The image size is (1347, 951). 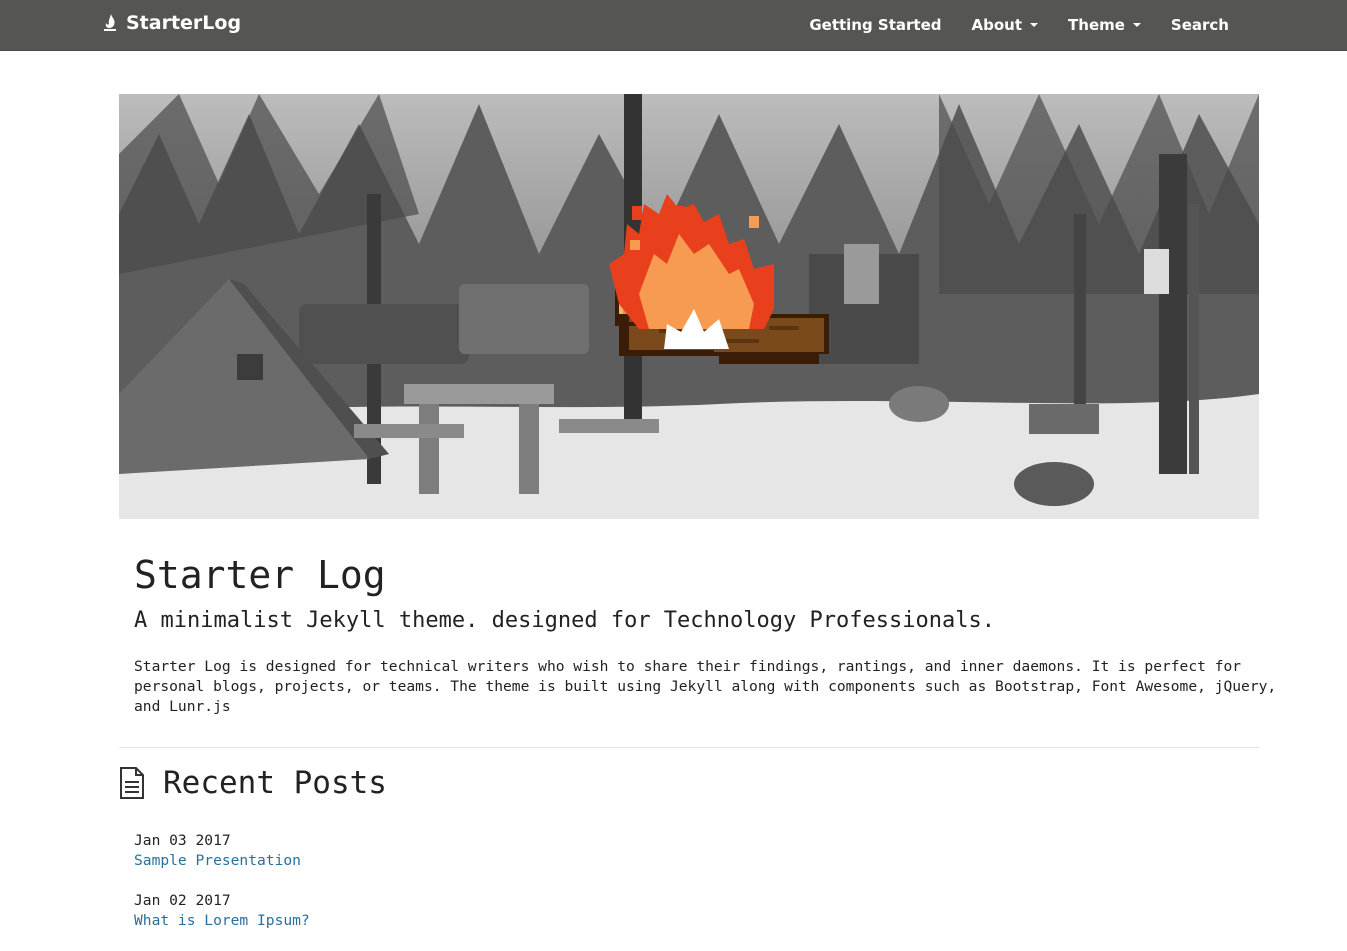 I want to click on nav-getting-started: Getting Started, so click(x=875, y=25).